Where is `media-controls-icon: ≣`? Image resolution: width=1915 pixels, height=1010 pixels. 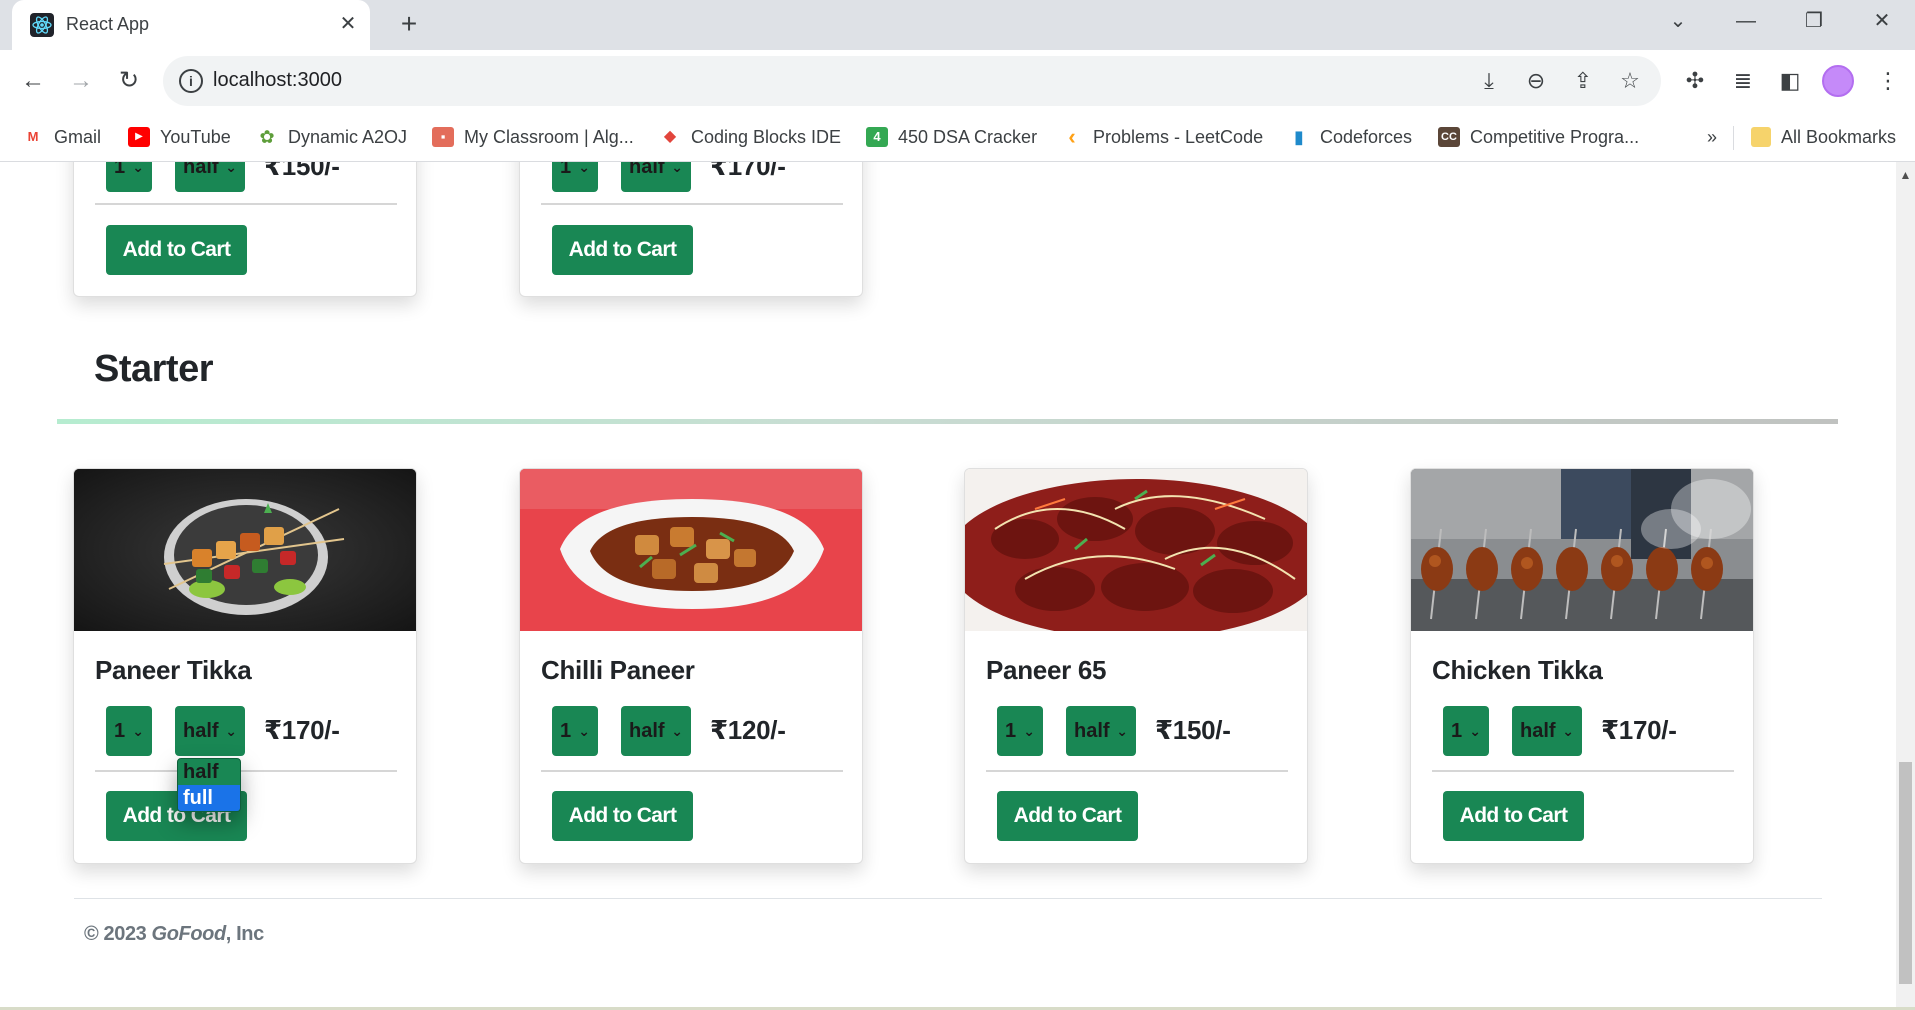 media-controls-icon: ≣ is located at coordinates (1743, 81).